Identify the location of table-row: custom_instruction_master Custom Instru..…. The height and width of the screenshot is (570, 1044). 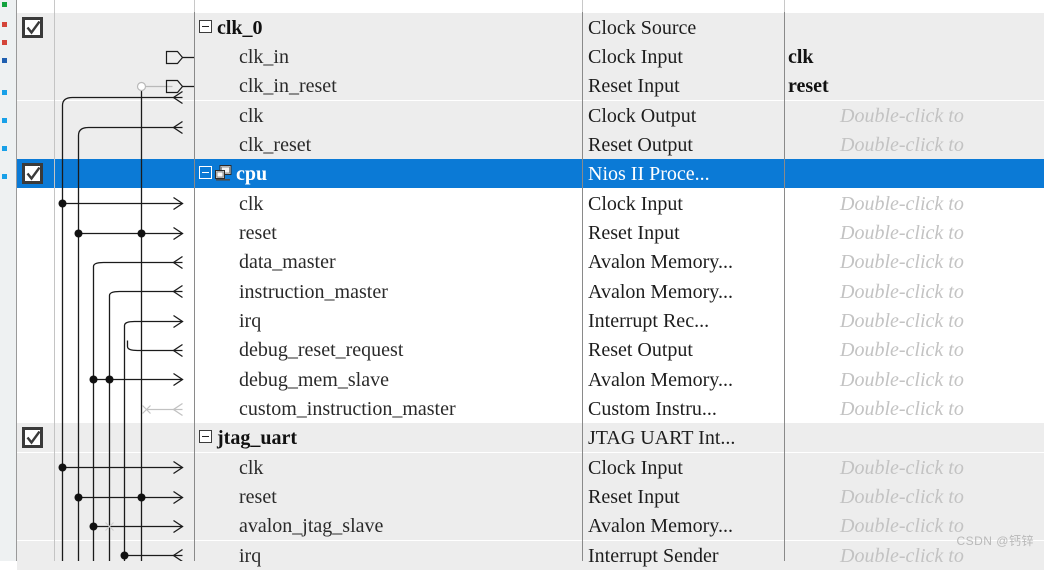
(530, 409).